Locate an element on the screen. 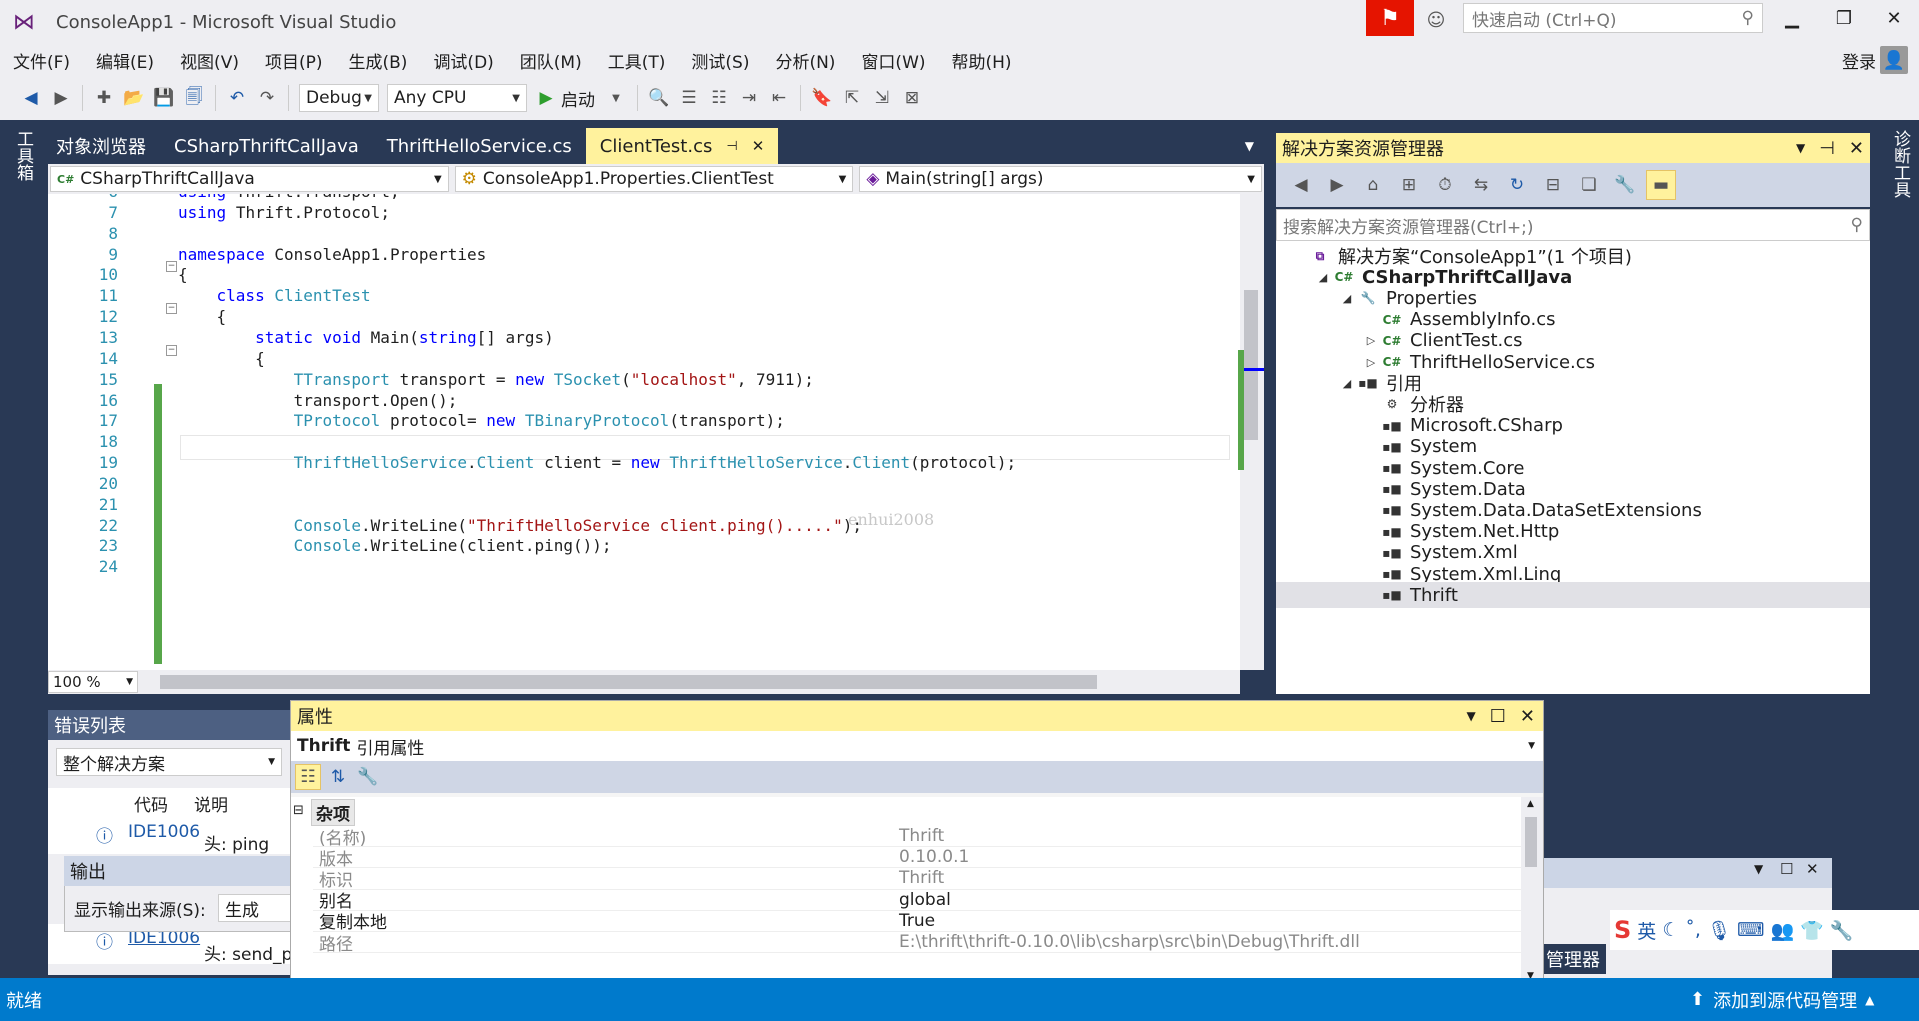 Image resolution: width=1919 pixels, height=1021 pixels. zoom-select: 100 % ▼ is located at coordinates (93, 682).